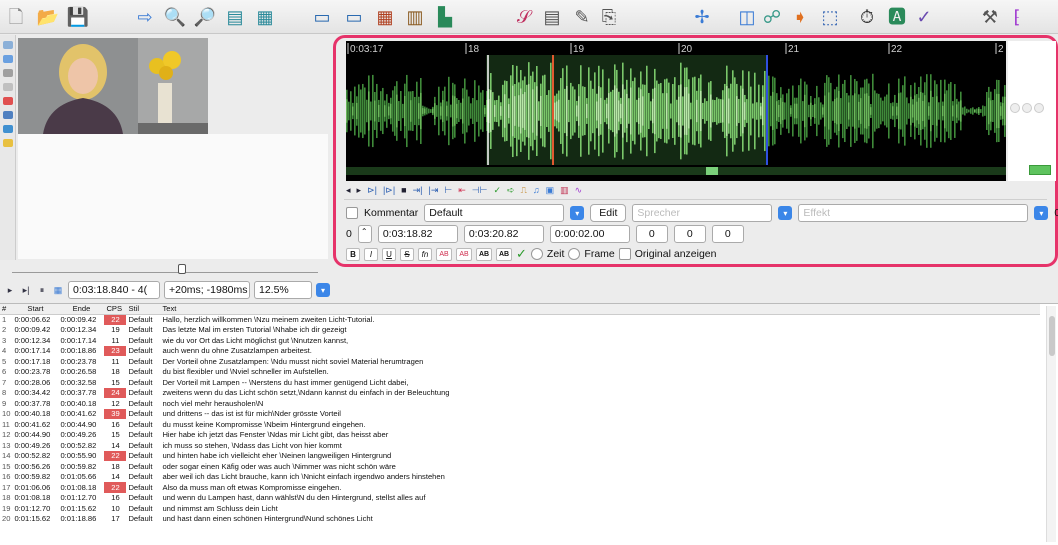 The image size is (1058, 545). I want to click on waveform-icon: ✢, so click(702, 17).